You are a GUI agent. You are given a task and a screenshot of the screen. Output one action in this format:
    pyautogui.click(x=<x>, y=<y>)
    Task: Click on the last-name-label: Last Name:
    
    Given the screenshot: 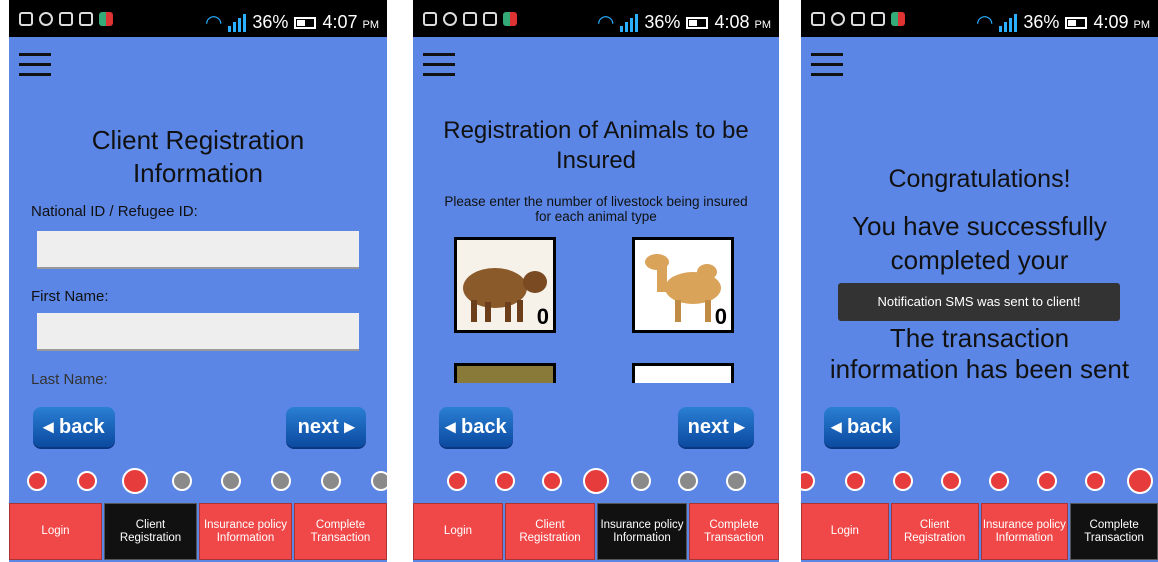 What is the action you would take?
    pyautogui.click(x=69, y=379)
    